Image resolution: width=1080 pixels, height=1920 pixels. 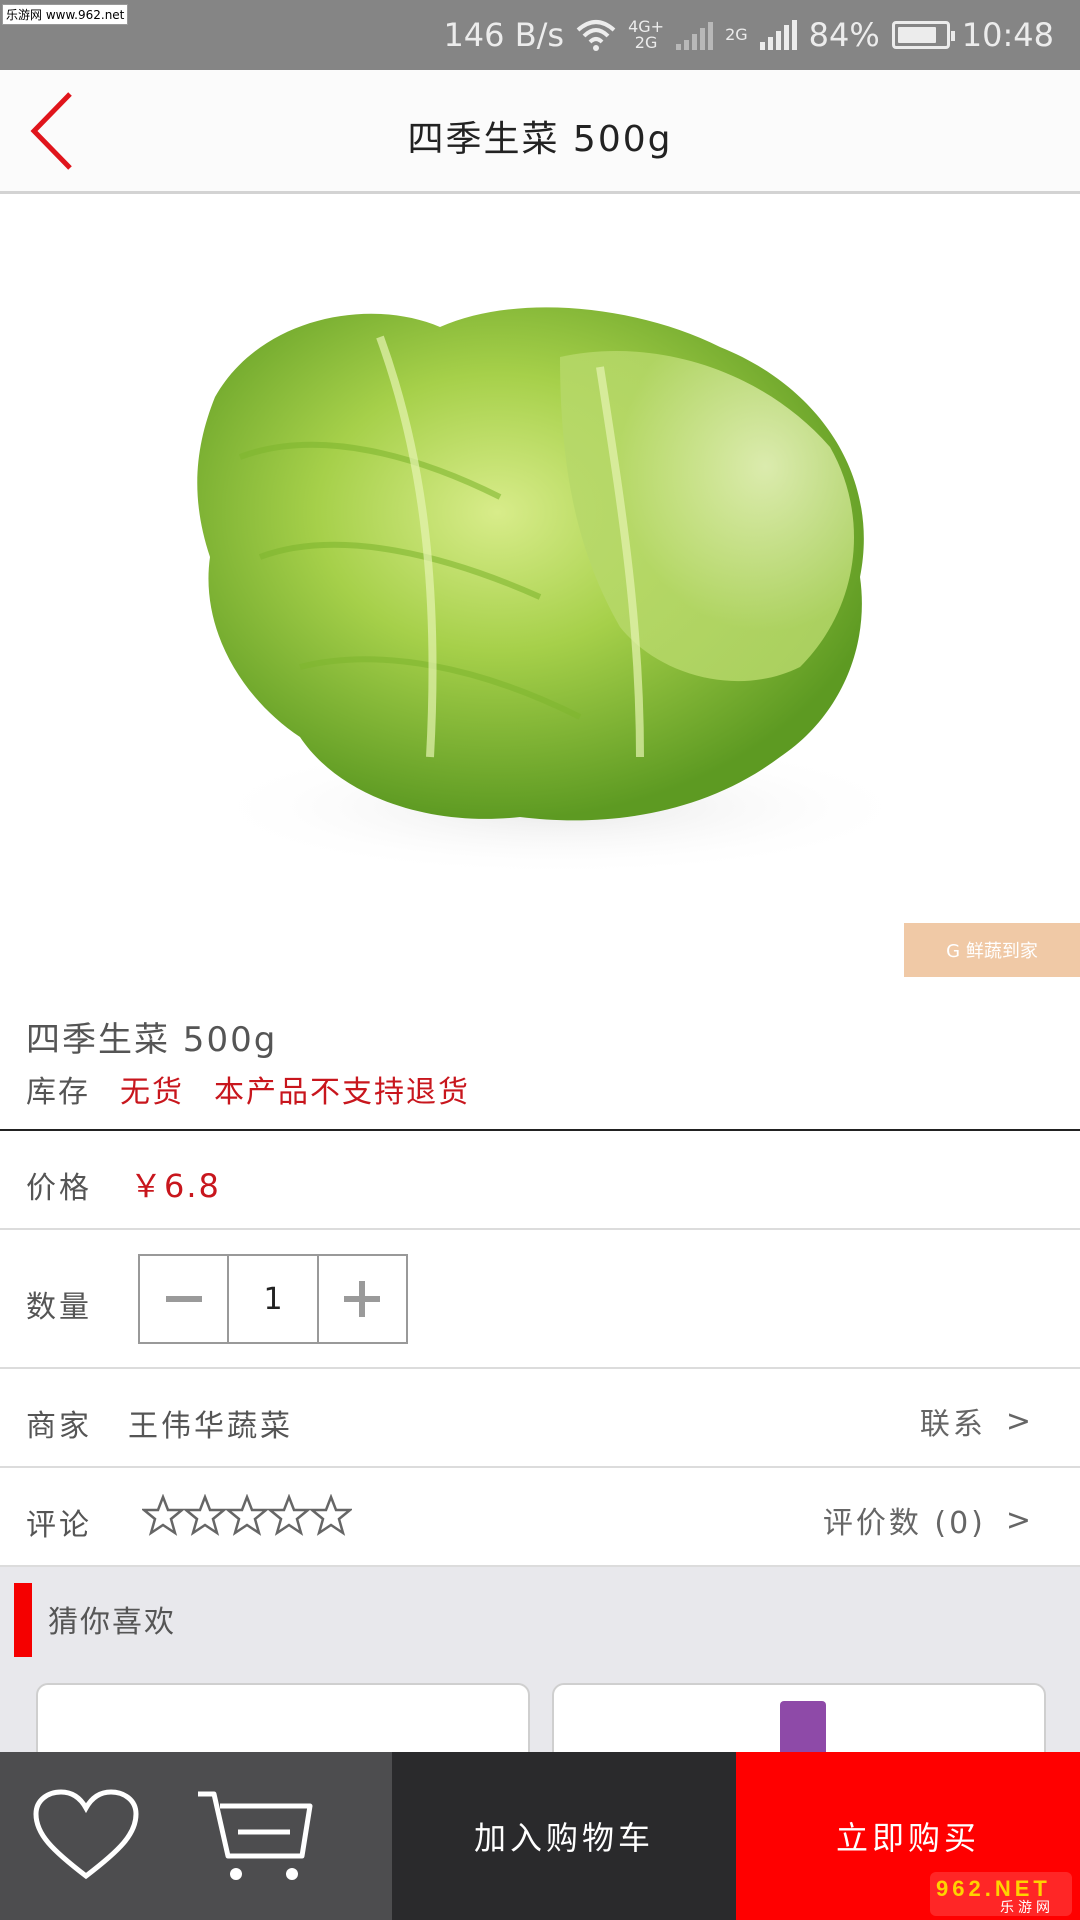 What do you see at coordinates (695, 35) in the screenshot?
I see `signal-bars-1-icon` at bounding box center [695, 35].